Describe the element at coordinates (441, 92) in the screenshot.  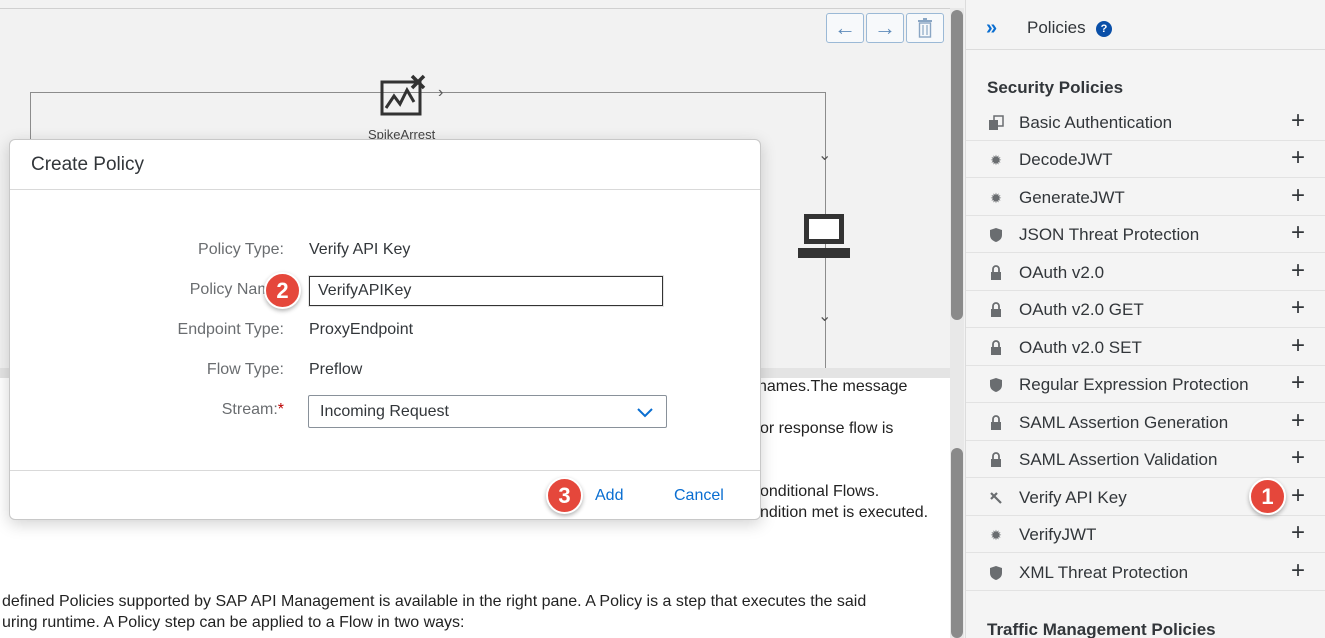
I see `flow-arrow-icon: ›` at that location.